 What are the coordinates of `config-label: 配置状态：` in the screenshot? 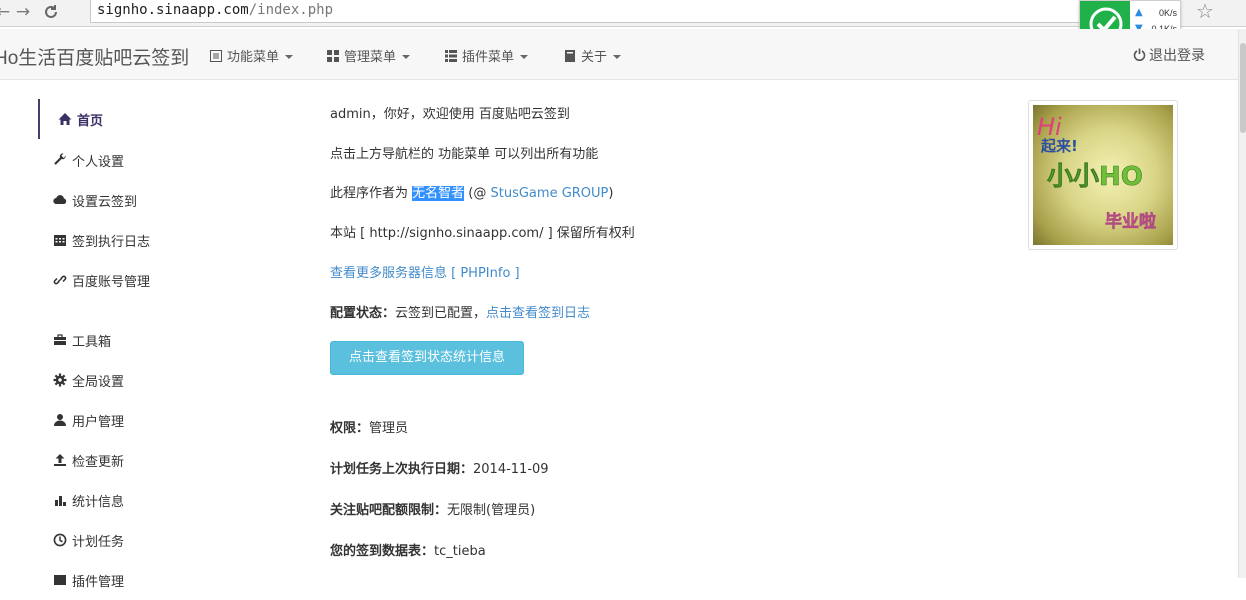 It's located at (363, 313).